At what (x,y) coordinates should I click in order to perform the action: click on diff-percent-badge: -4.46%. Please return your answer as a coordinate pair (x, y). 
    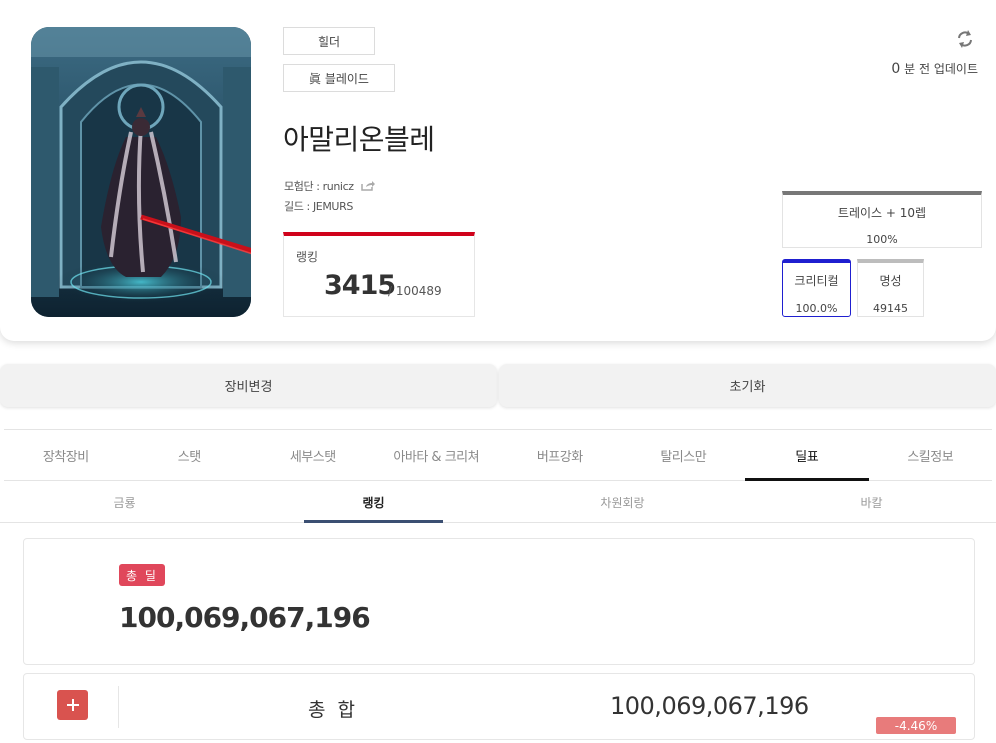
    Looking at the image, I should click on (916, 725).